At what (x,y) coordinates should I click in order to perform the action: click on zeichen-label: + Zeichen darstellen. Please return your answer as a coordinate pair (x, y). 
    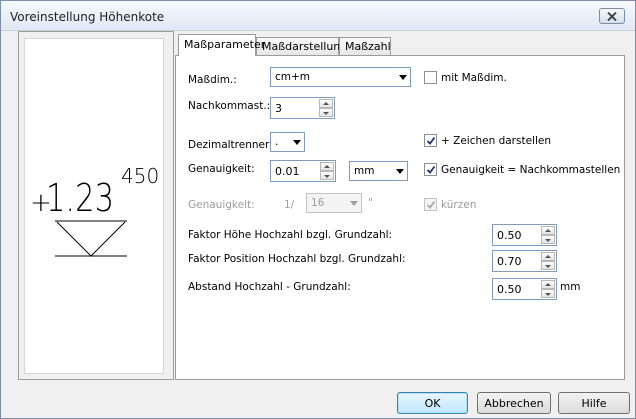
    Looking at the image, I should click on (496, 141).